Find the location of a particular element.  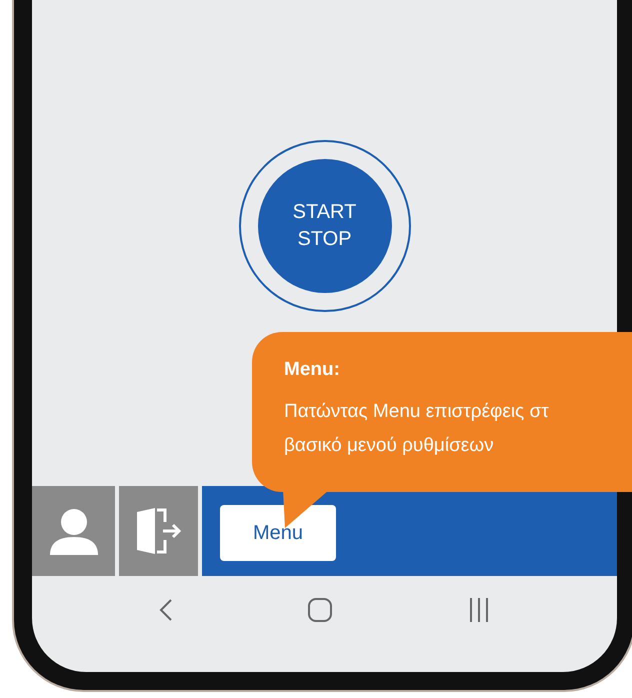

callout-title: Menu: is located at coordinates (312, 370).